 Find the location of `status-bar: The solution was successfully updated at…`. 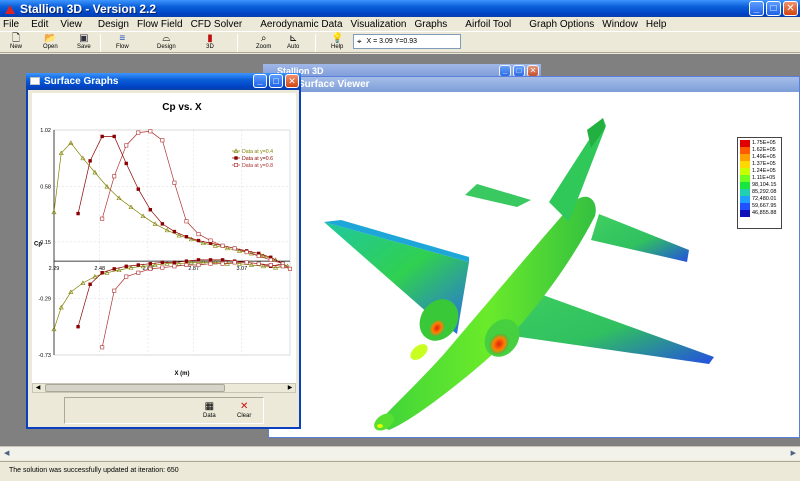

status-bar: The solution was successfully updated at… is located at coordinates (400, 471).